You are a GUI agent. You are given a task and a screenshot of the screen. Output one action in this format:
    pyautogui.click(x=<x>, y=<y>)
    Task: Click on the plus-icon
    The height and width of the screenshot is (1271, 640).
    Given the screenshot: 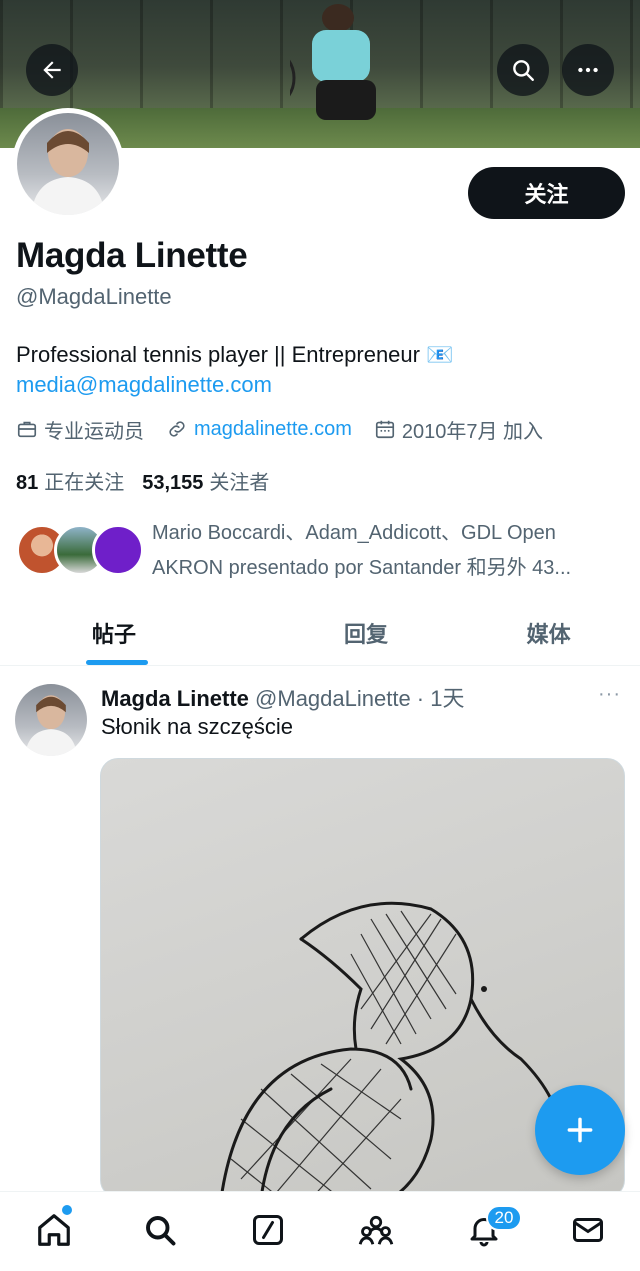 What is the action you would take?
    pyautogui.click(x=580, y=1130)
    